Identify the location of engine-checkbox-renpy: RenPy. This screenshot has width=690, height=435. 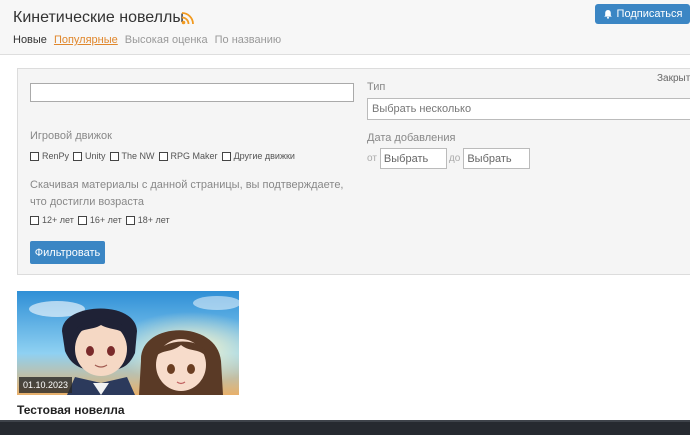
(49, 156).